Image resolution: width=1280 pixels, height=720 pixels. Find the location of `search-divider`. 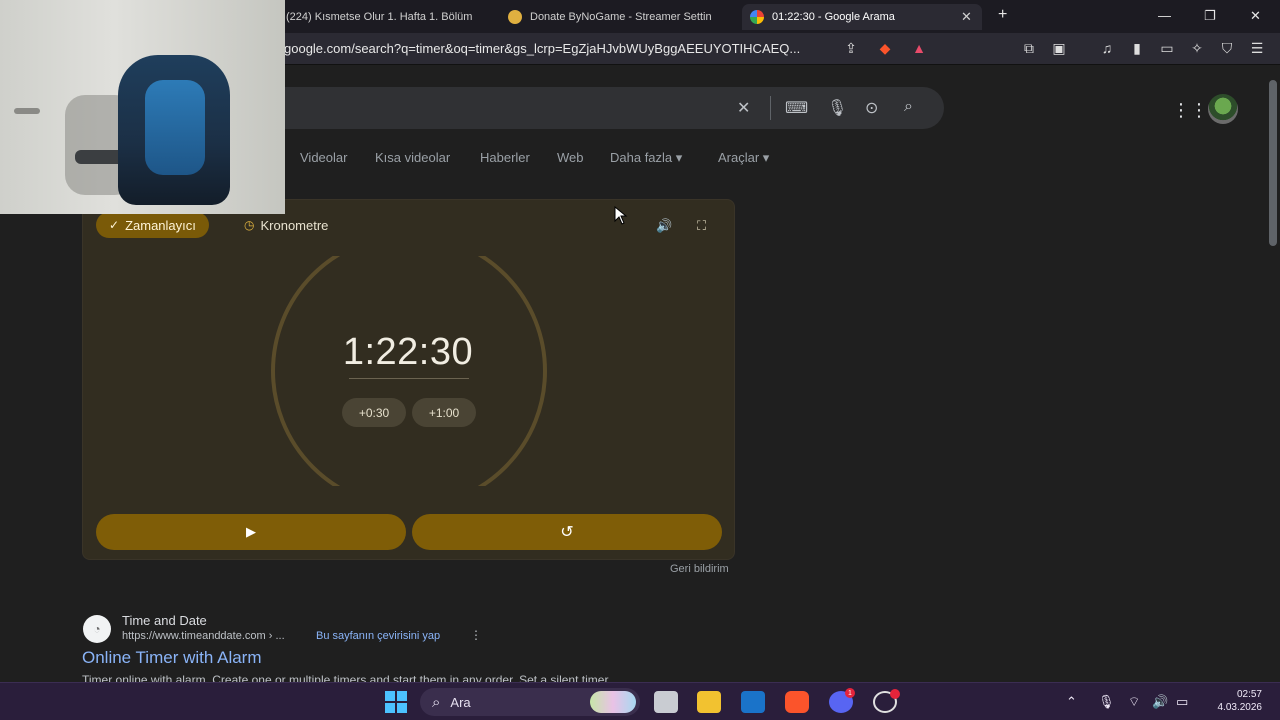

search-divider is located at coordinates (770, 108).